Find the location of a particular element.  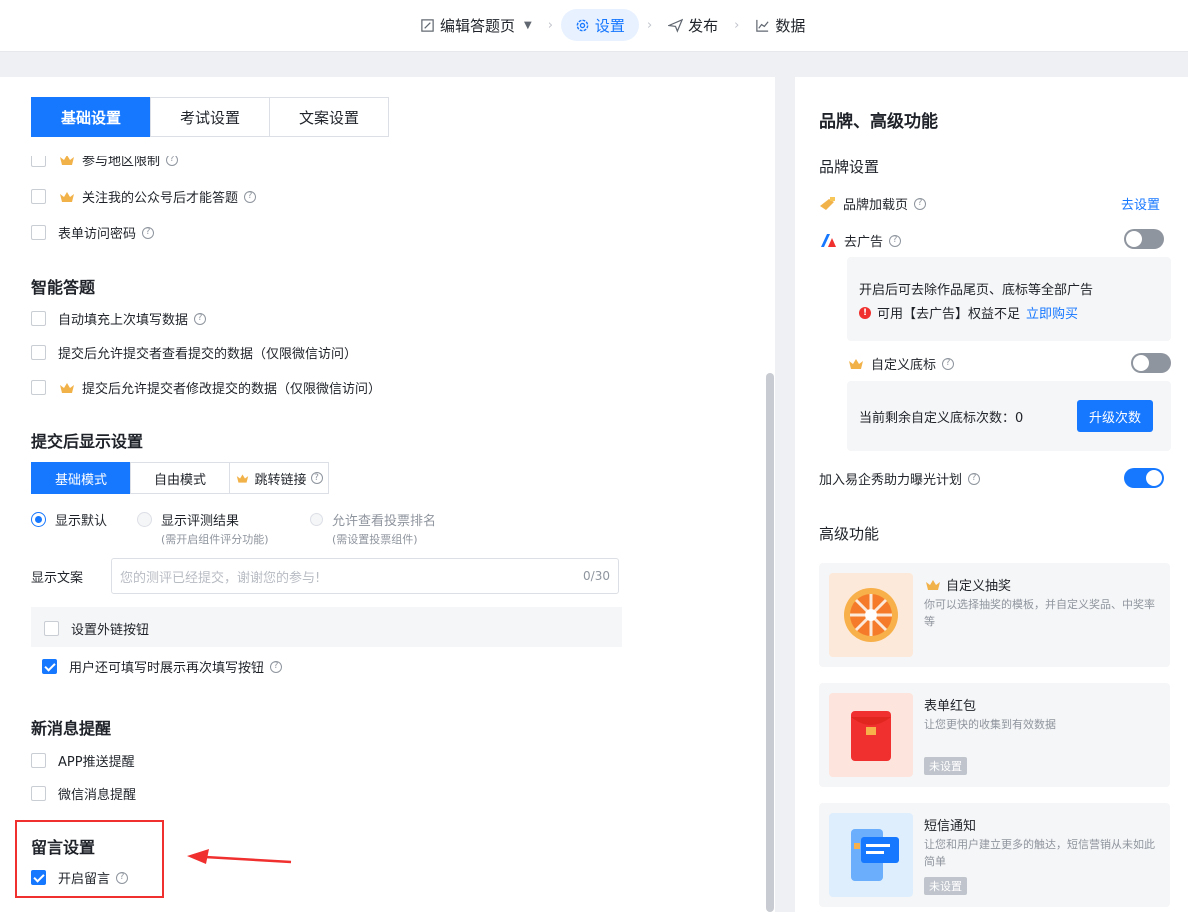

red-packet-desc: 让您更快的收集到有效数据 is located at coordinates (990, 724).